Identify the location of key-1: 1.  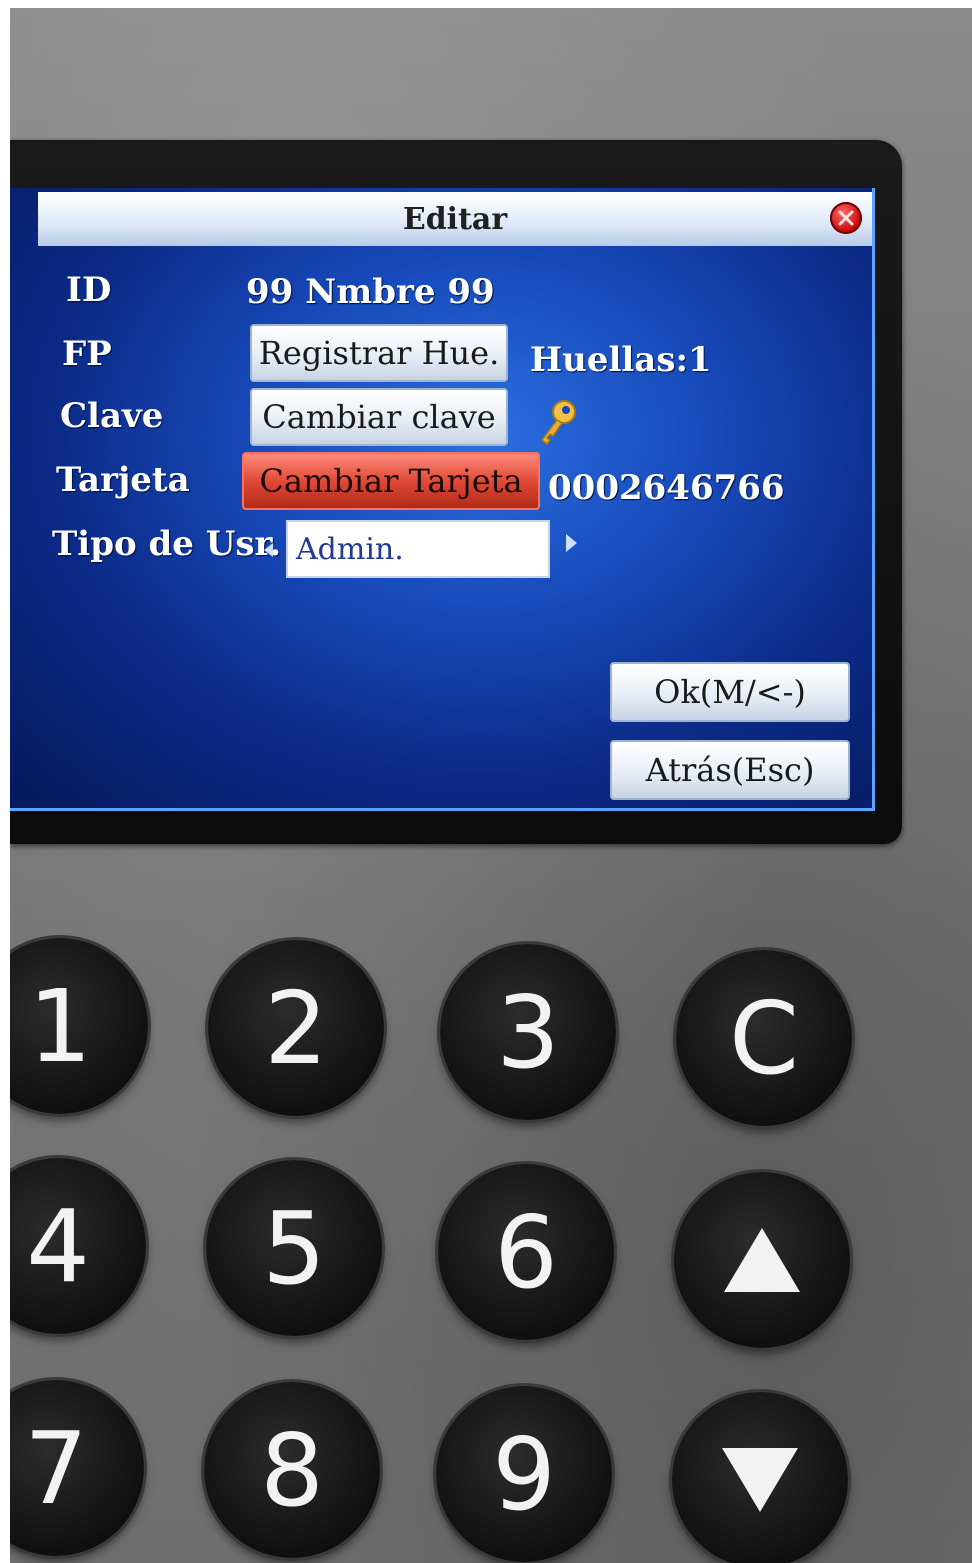
(79, 1026).